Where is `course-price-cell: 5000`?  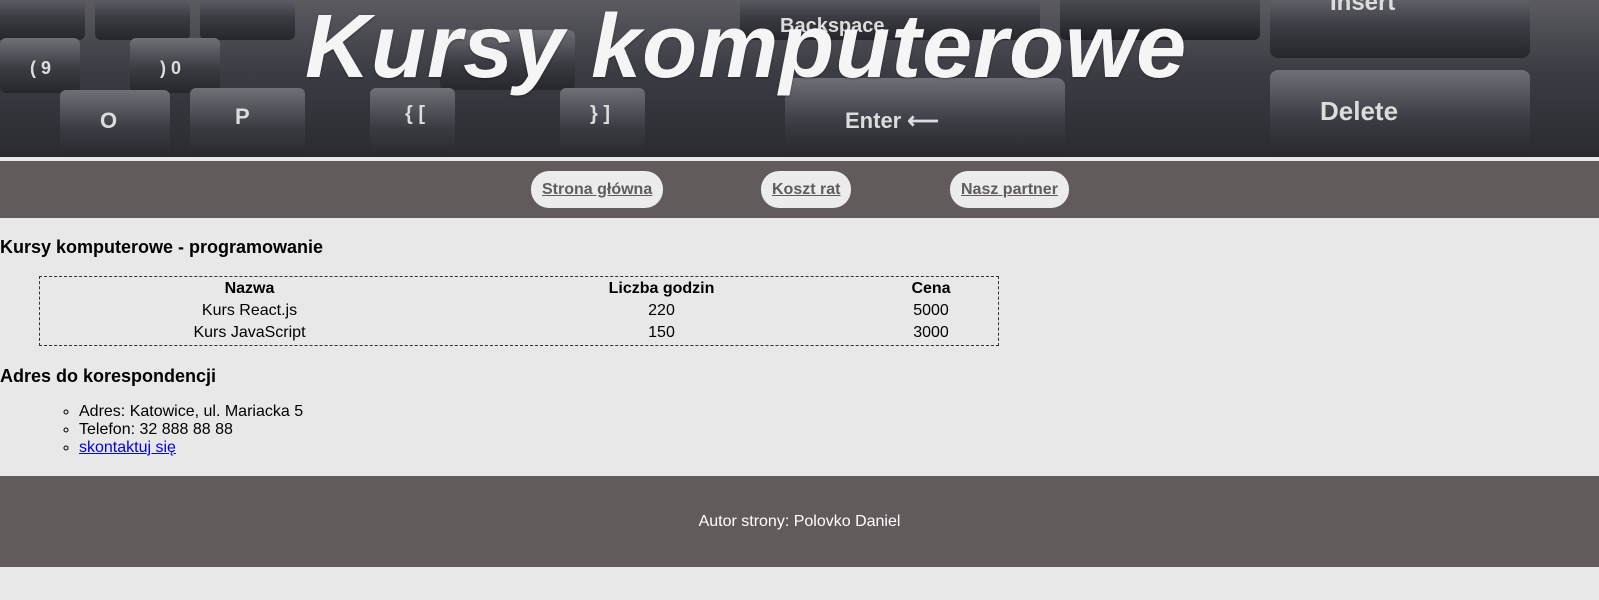
course-price-cell: 5000 is located at coordinates (931, 310).